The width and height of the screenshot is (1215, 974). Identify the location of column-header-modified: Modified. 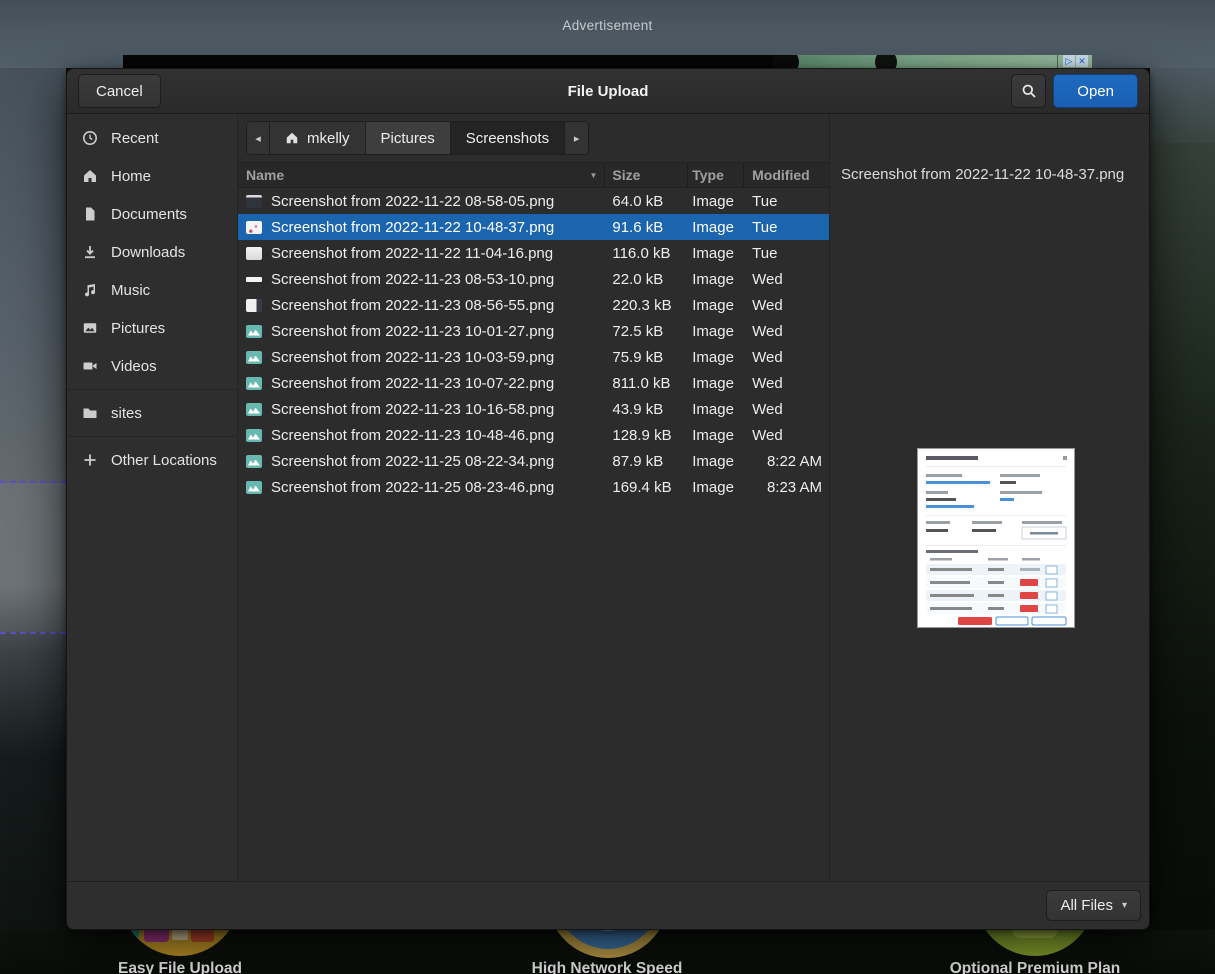
(786, 175).